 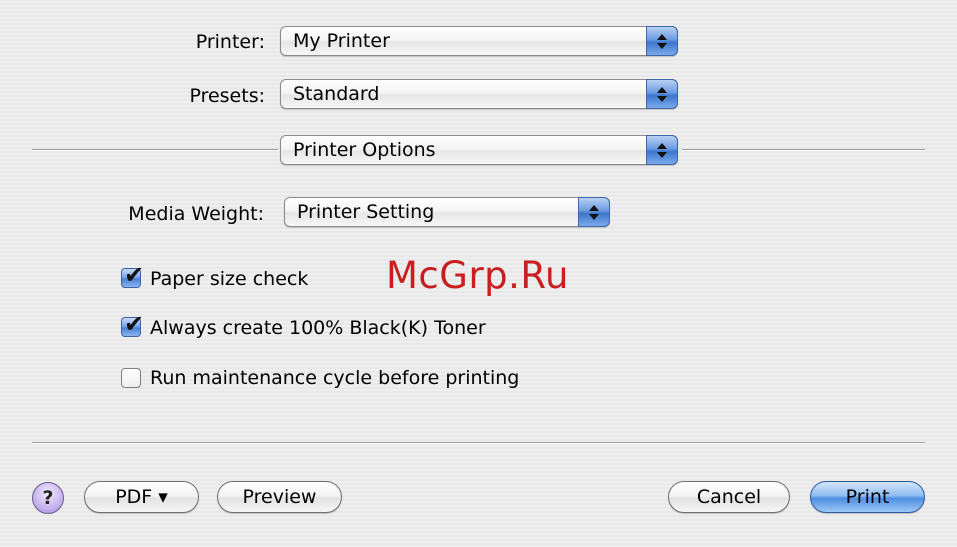 What do you see at coordinates (479, 94) in the screenshot?
I see `presets-popup: Standard` at bounding box center [479, 94].